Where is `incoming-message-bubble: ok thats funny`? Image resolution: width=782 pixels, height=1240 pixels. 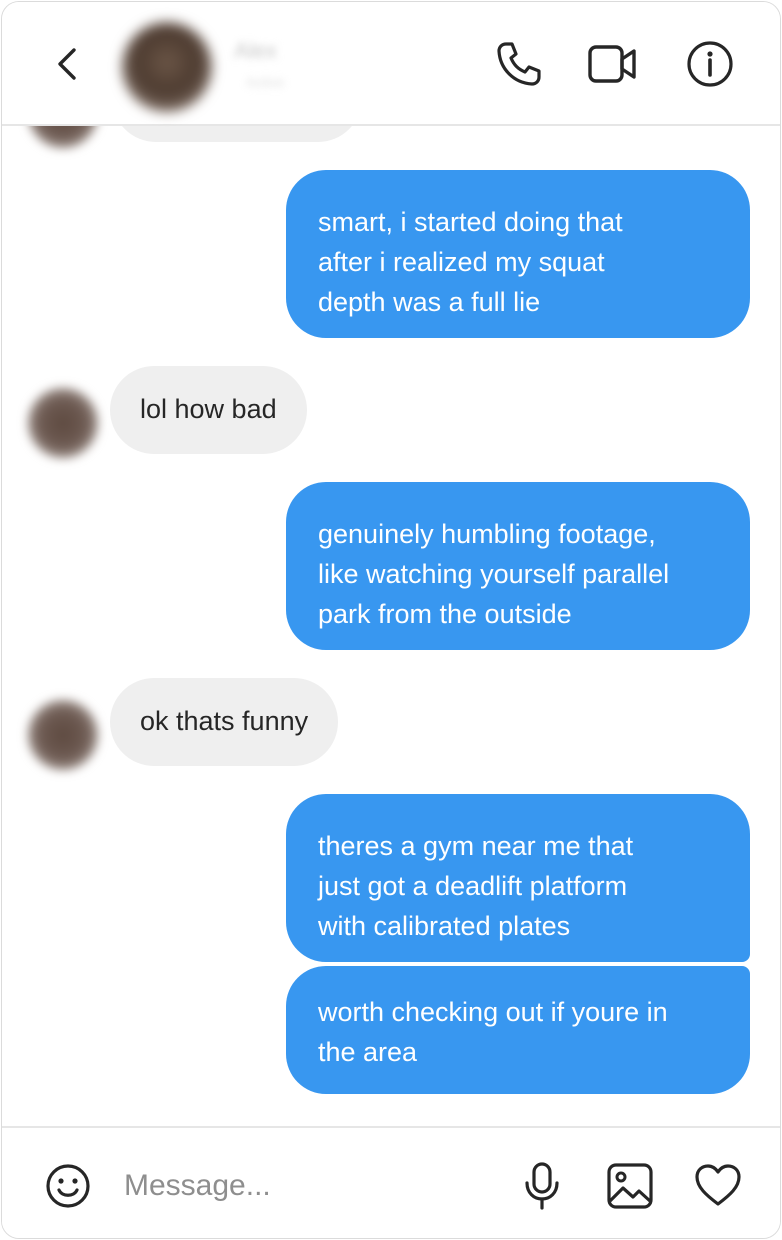 incoming-message-bubble: ok thats funny is located at coordinates (224, 722).